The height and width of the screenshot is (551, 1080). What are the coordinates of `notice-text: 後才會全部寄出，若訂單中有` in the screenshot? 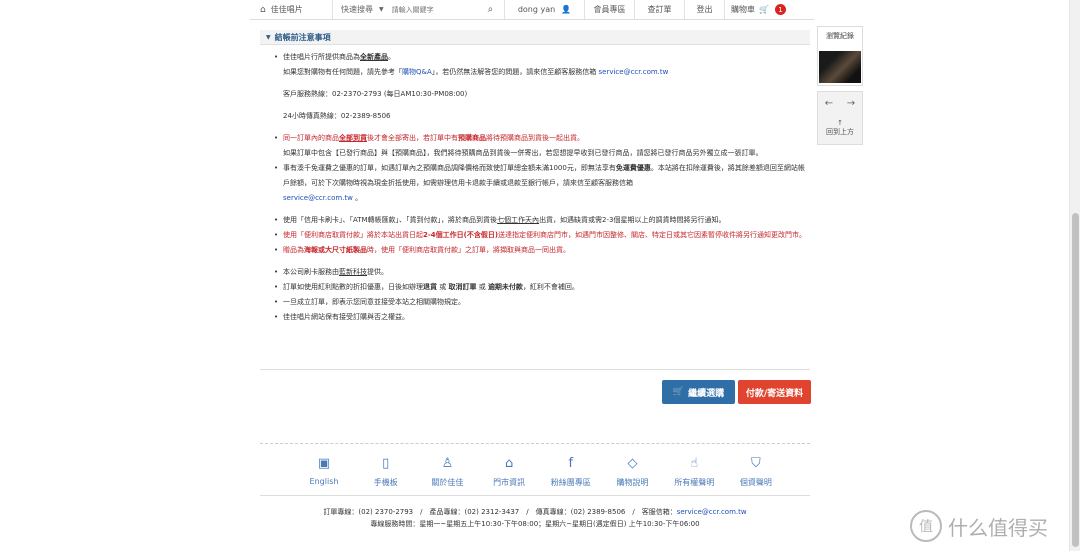 It's located at (412, 138).